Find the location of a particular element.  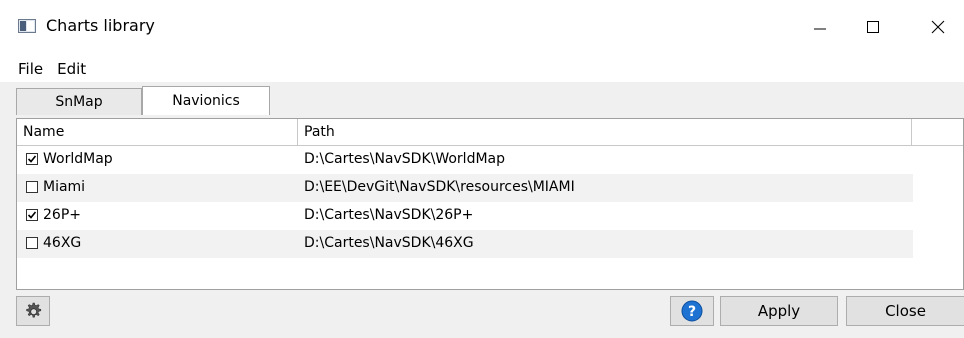

row-name: WorldMap is located at coordinates (78, 159).